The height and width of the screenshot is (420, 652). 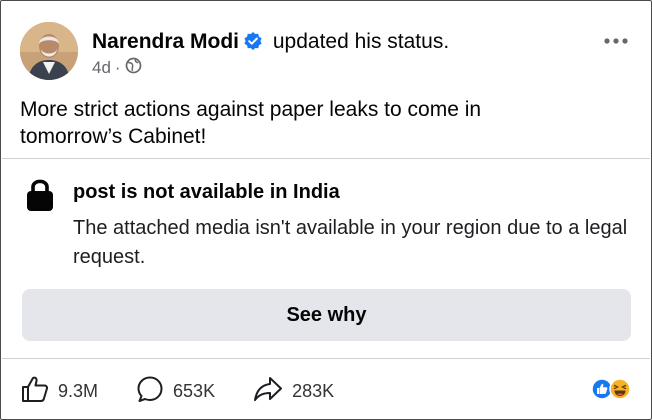 What do you see at coordinates (165, 41) in the screenshot?
I see `author-name: Narendra Modi` at bounding box center [165, 41].